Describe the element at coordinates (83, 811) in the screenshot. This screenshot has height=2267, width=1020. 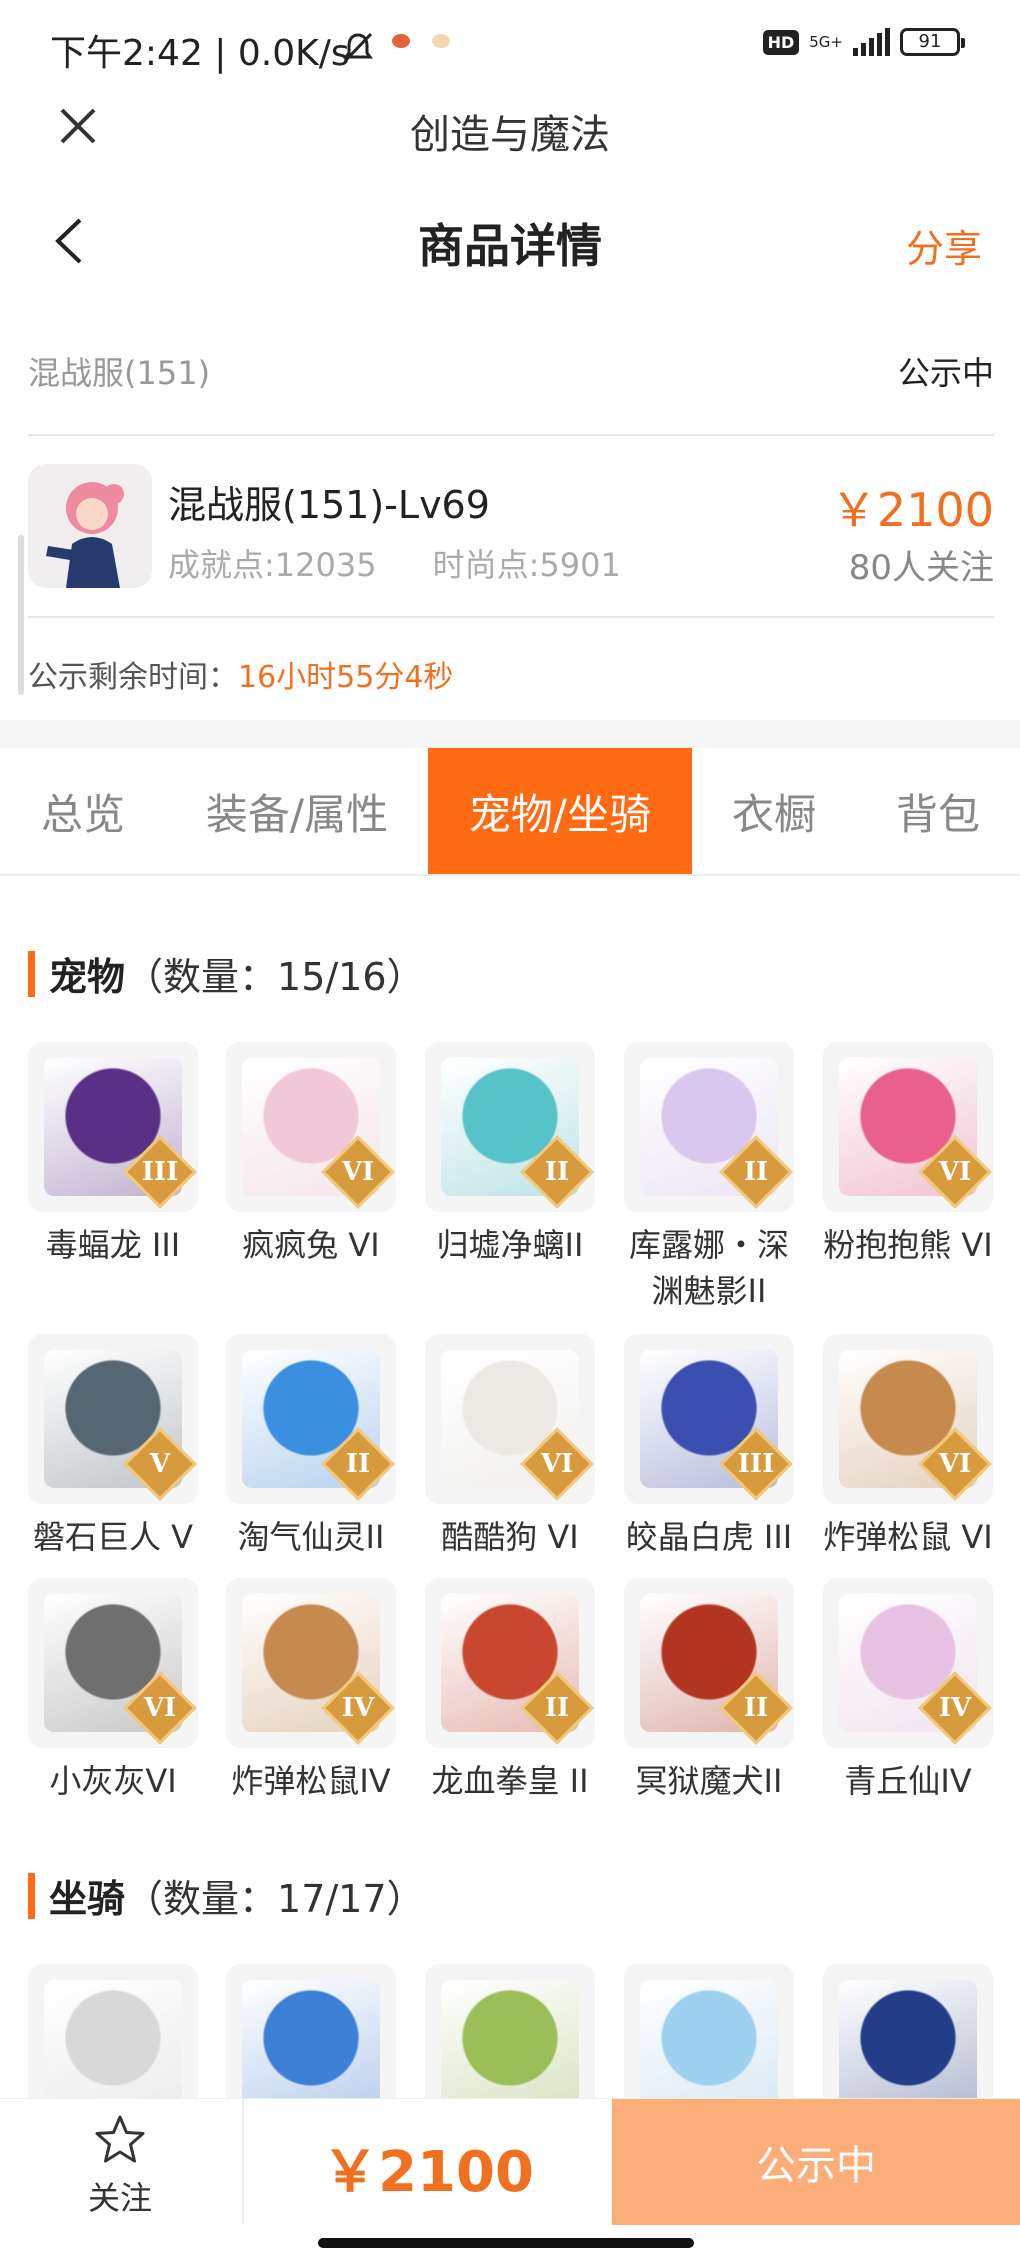
I see `tab-overview: 总览` at that location.